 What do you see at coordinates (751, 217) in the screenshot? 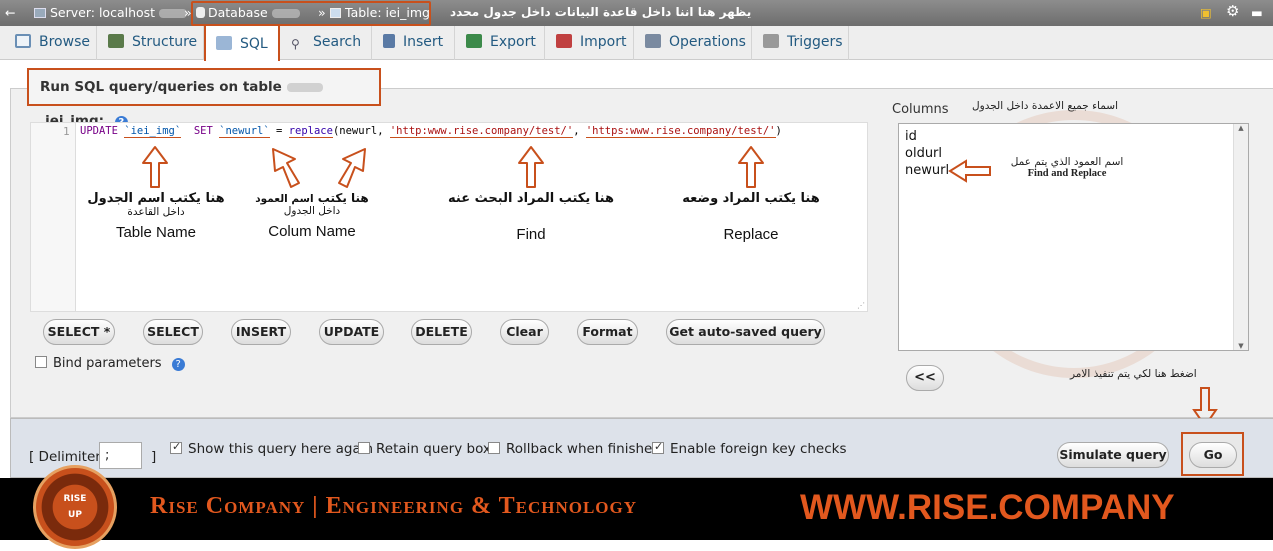
I see `annotation-replace: هنا يكتب المراد وضعه Replace` at bounding box center [751, 217].